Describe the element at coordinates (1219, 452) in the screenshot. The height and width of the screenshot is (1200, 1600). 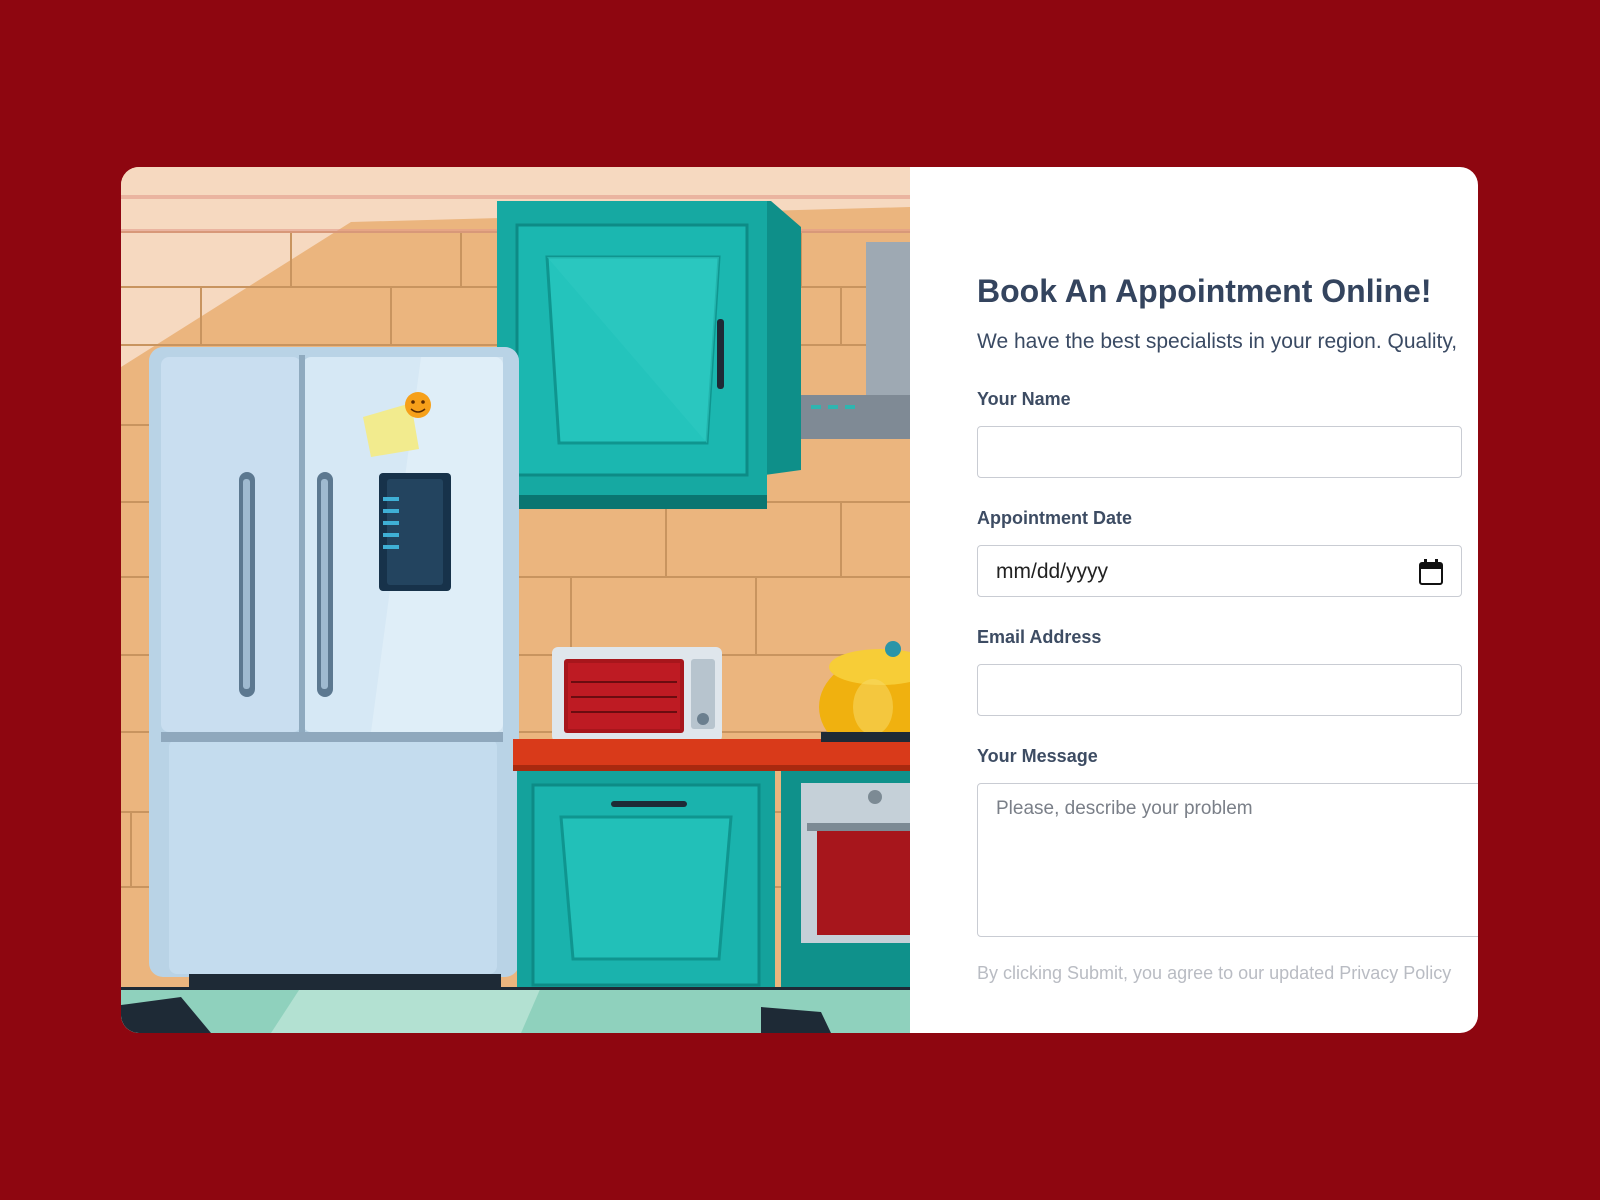
I see `name-input` at that location.